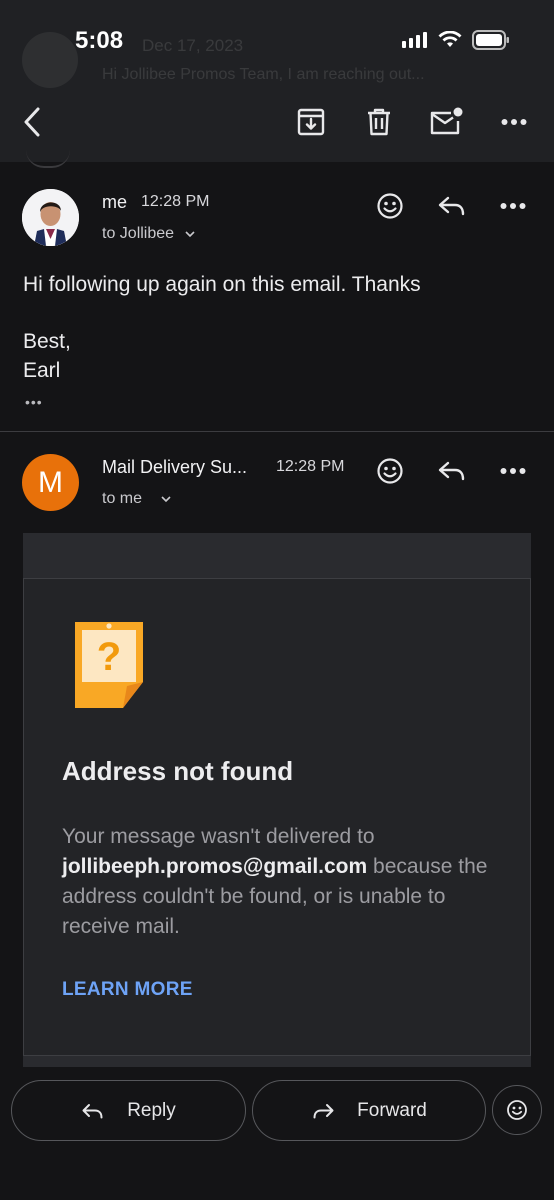 The width and height of the screenshot is (554, 1200). I want to click on body-line: Best,, so click(47, 341).